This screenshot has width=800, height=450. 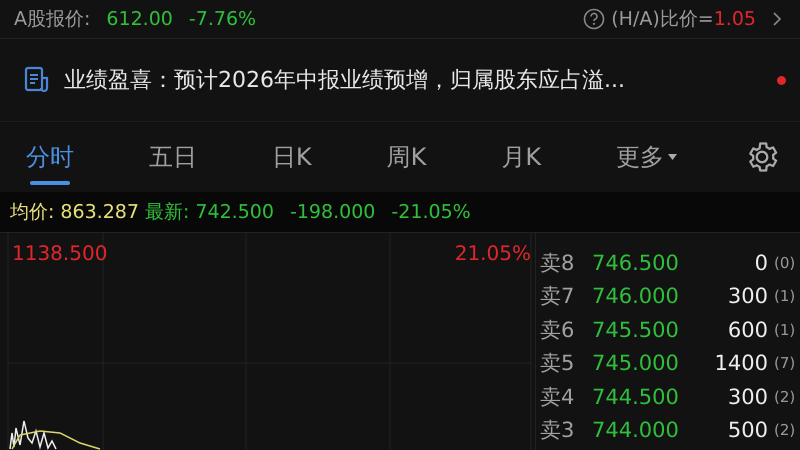 I want to click on latest-label: 最新:, so click(x=167, y=212).